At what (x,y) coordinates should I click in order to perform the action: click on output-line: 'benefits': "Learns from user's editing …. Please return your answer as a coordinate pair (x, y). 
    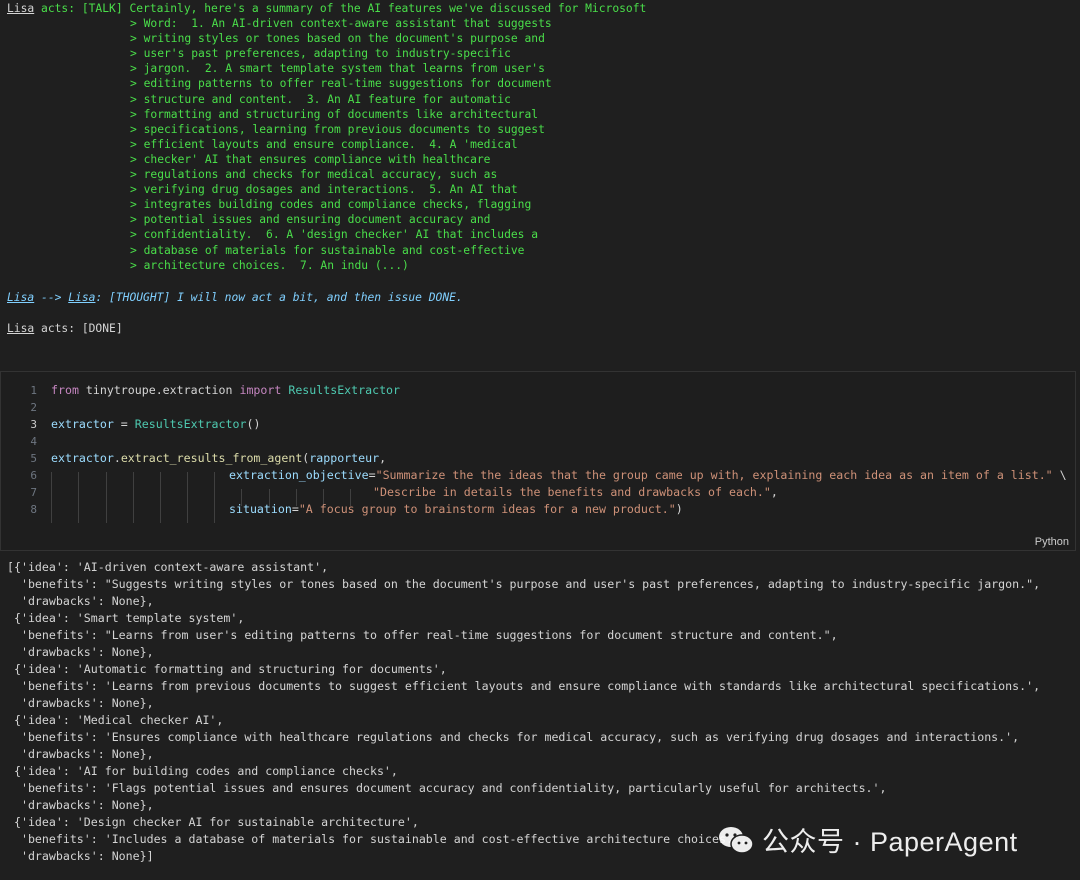
    Looking at the image, I should click on (422, 635).